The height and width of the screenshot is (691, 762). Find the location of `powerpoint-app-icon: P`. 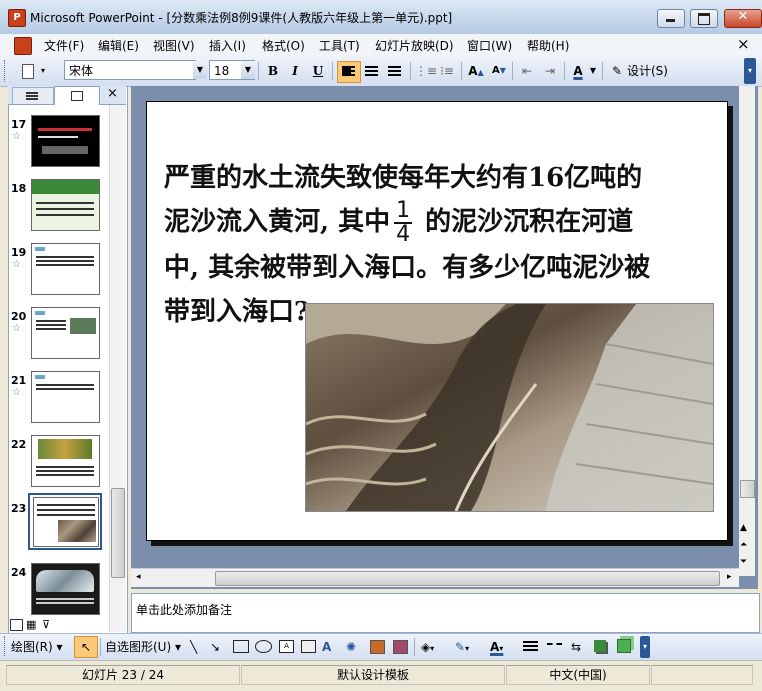

powerpoint-app-icon: P is located at coordinates (17, 18).